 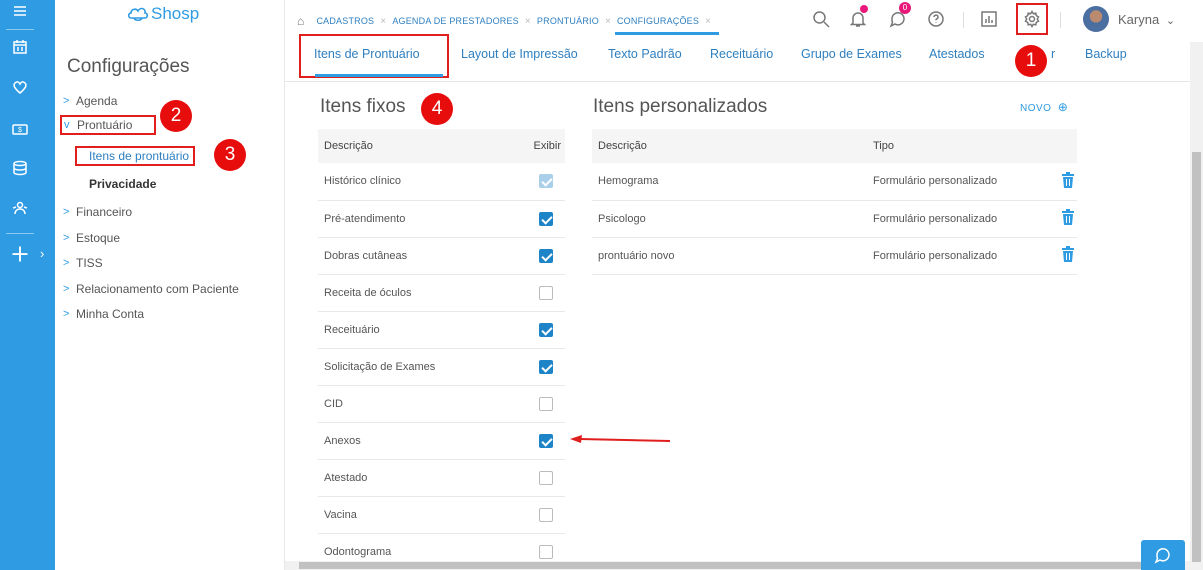 I want to click on sidebar-item-agenda: > Agenda, so click(x=90, y=101).